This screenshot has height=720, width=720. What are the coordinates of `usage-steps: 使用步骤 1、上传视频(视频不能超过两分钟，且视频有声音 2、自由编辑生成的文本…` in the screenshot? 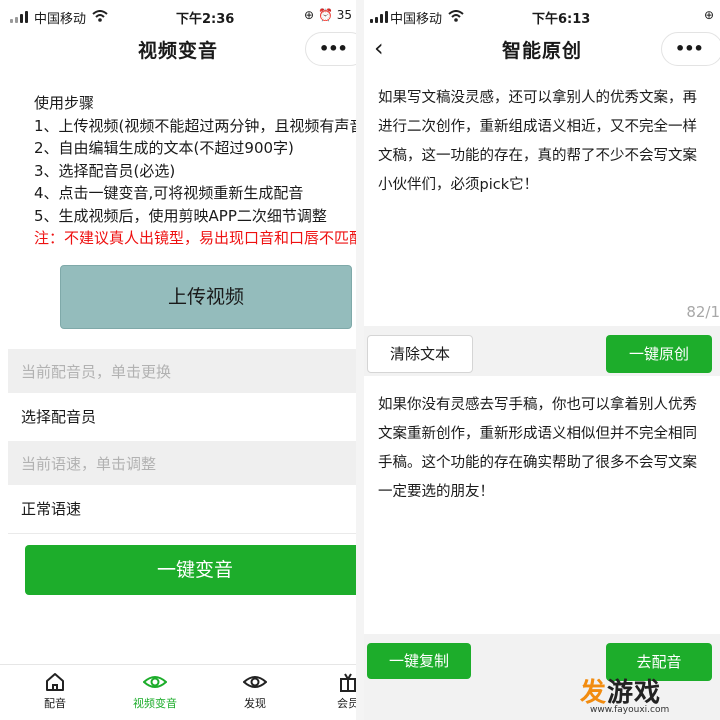 It's located at (195, 171).